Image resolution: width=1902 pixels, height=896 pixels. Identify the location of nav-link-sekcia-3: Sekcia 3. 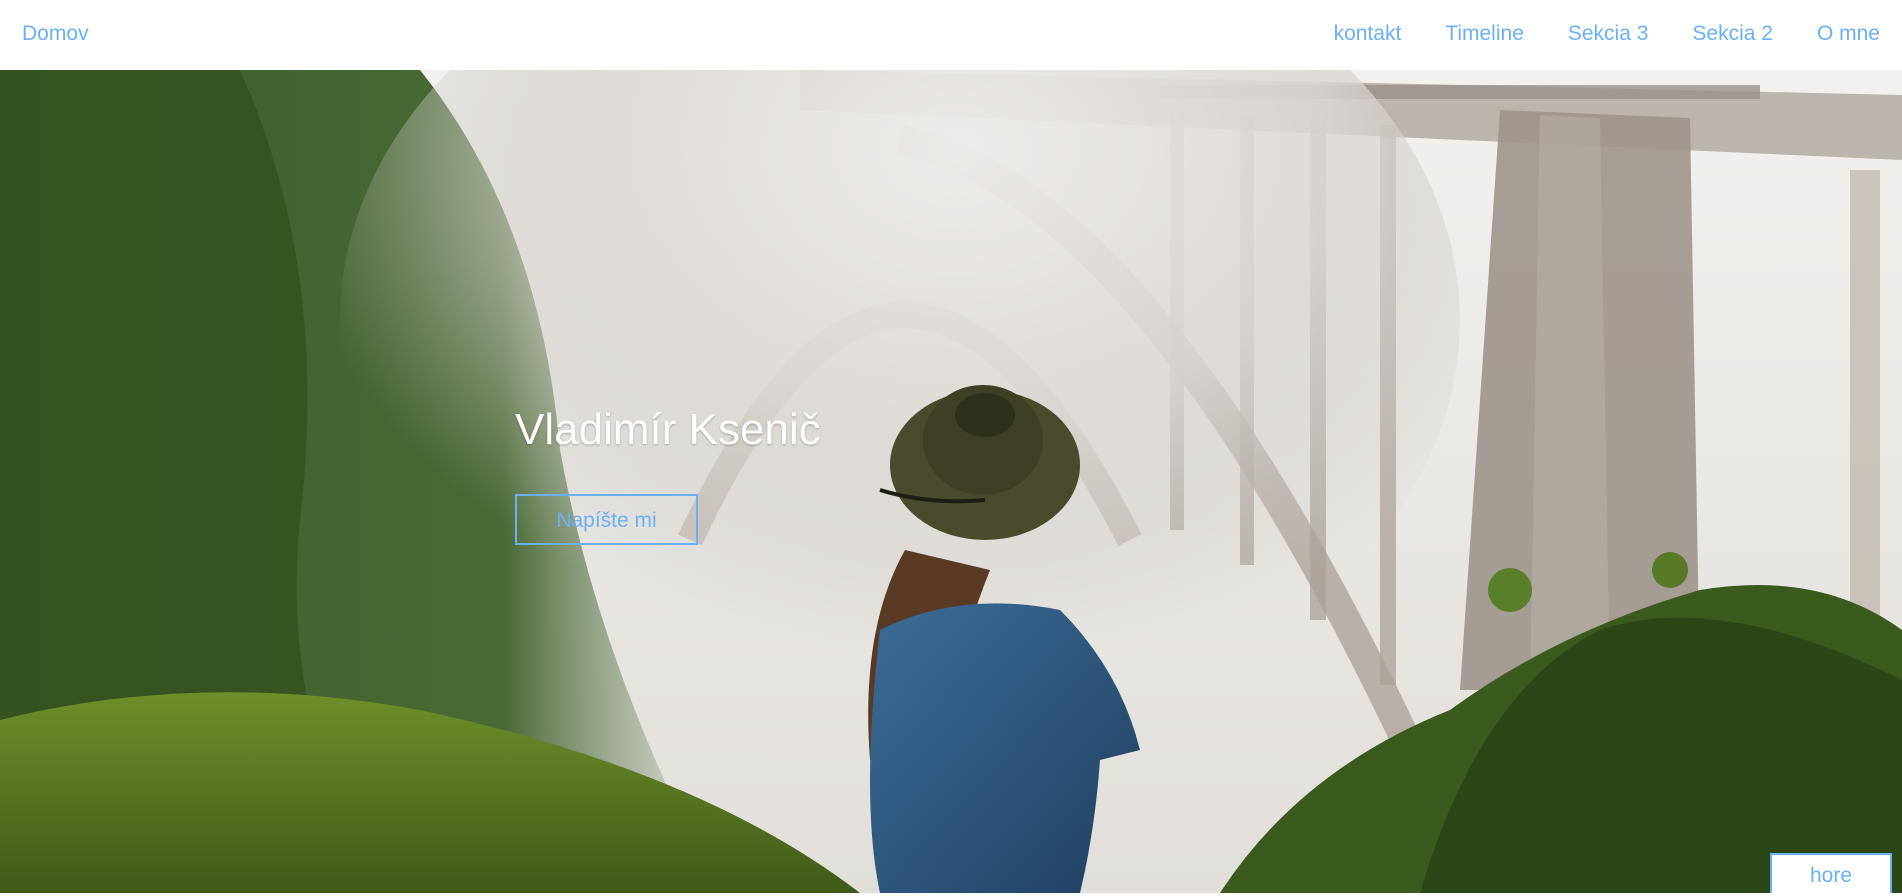
(1608, 34).